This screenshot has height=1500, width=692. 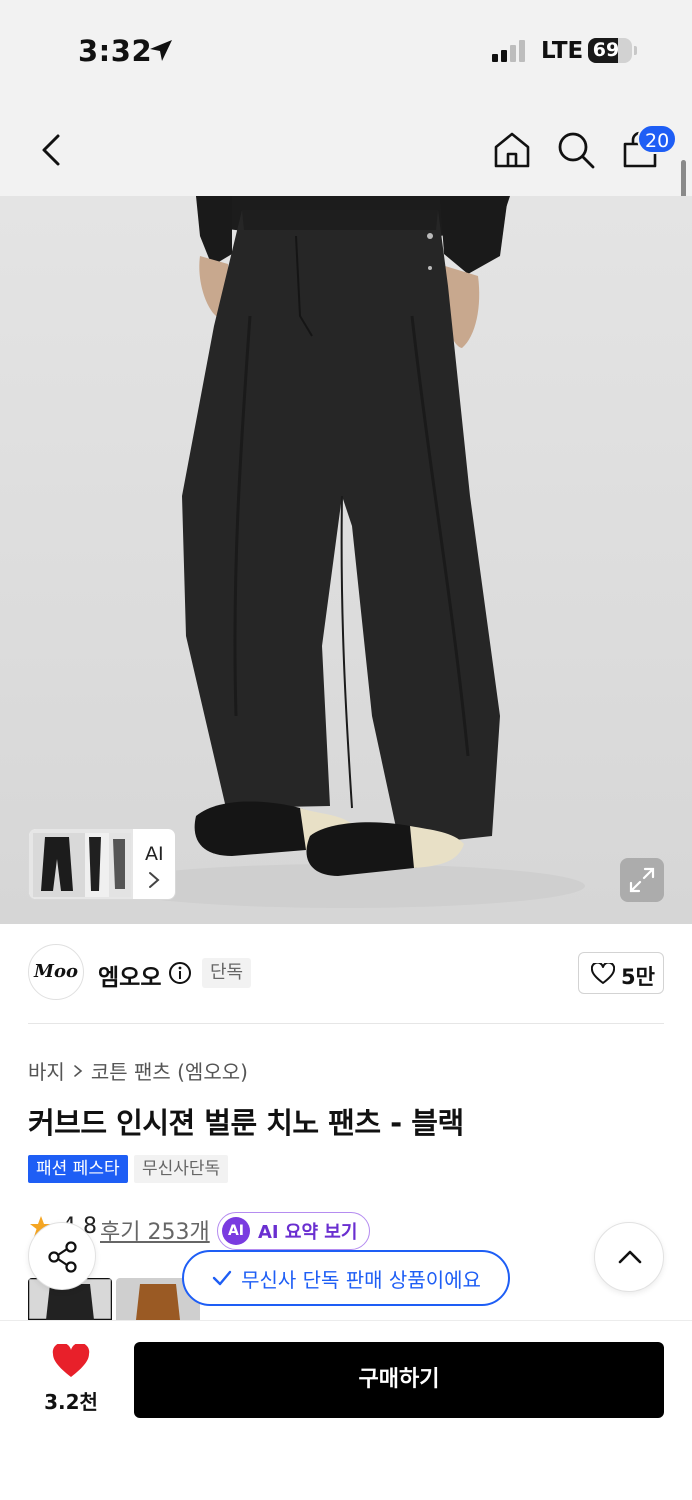 What do you see at coordinates (346, 1023) in the screenshot?
I see `section-divider` at bounding box center [346, 1023].